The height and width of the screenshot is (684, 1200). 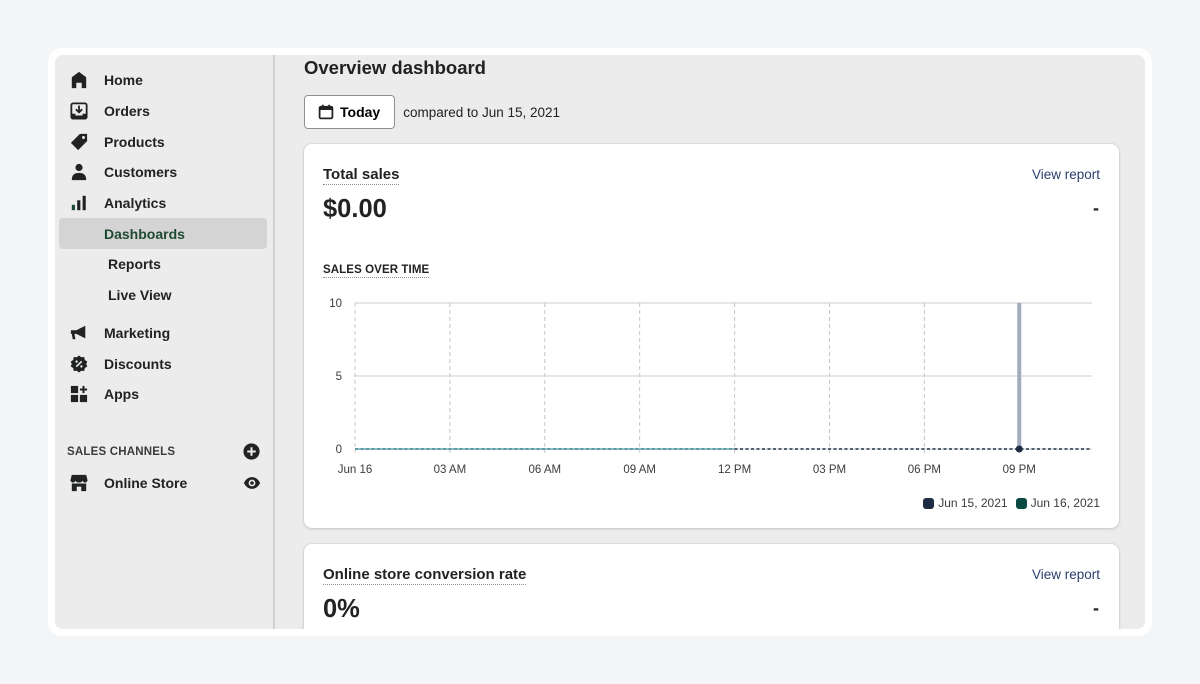 What do you see at coordinates (355, 470) in the screenshot?
I see `x-tick-label: Jun 16` at bounding box center [355, 470].